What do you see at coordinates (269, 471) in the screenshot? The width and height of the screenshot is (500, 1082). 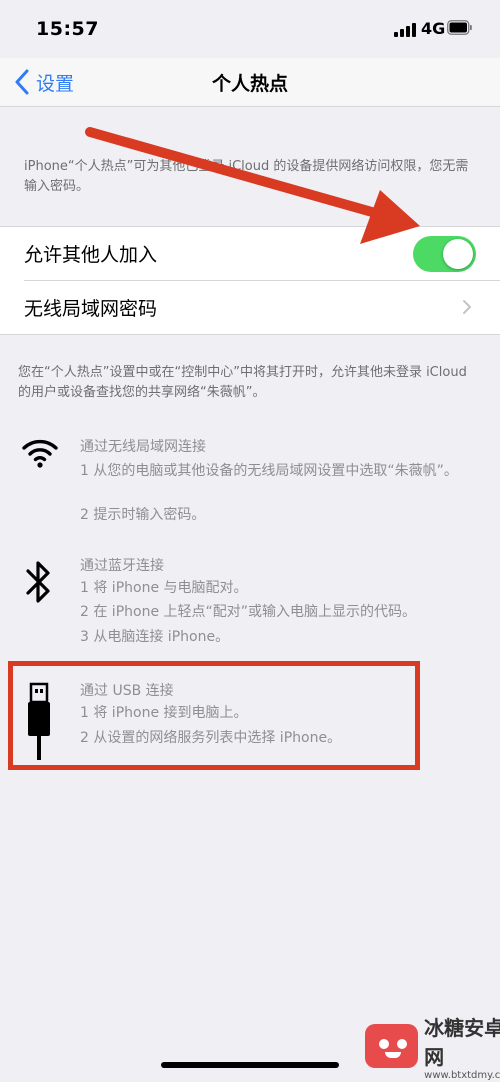 I see `wifi-step: 1 从您的电脑或其他设备的无线局域网设置中选取“朱薇帆”。` at bounding box center [269, 471].